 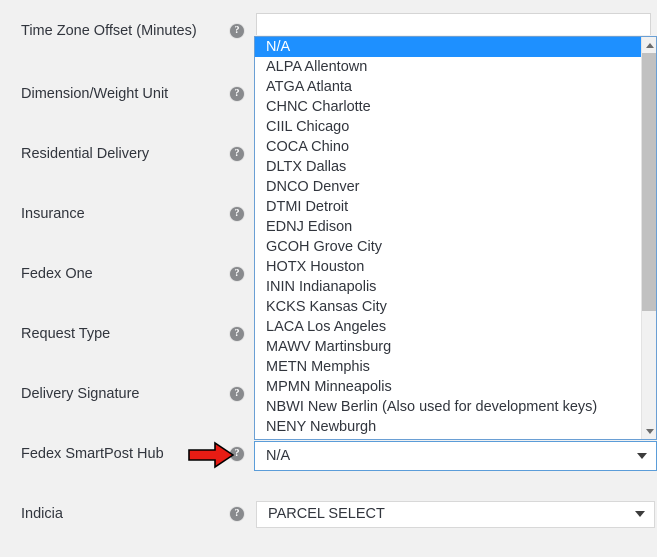 What do you see at coordinates (109, 31) in the screenshot?
I see `field-label: Time Zone Offset (Minutes)` at bounding box center [109, 31].